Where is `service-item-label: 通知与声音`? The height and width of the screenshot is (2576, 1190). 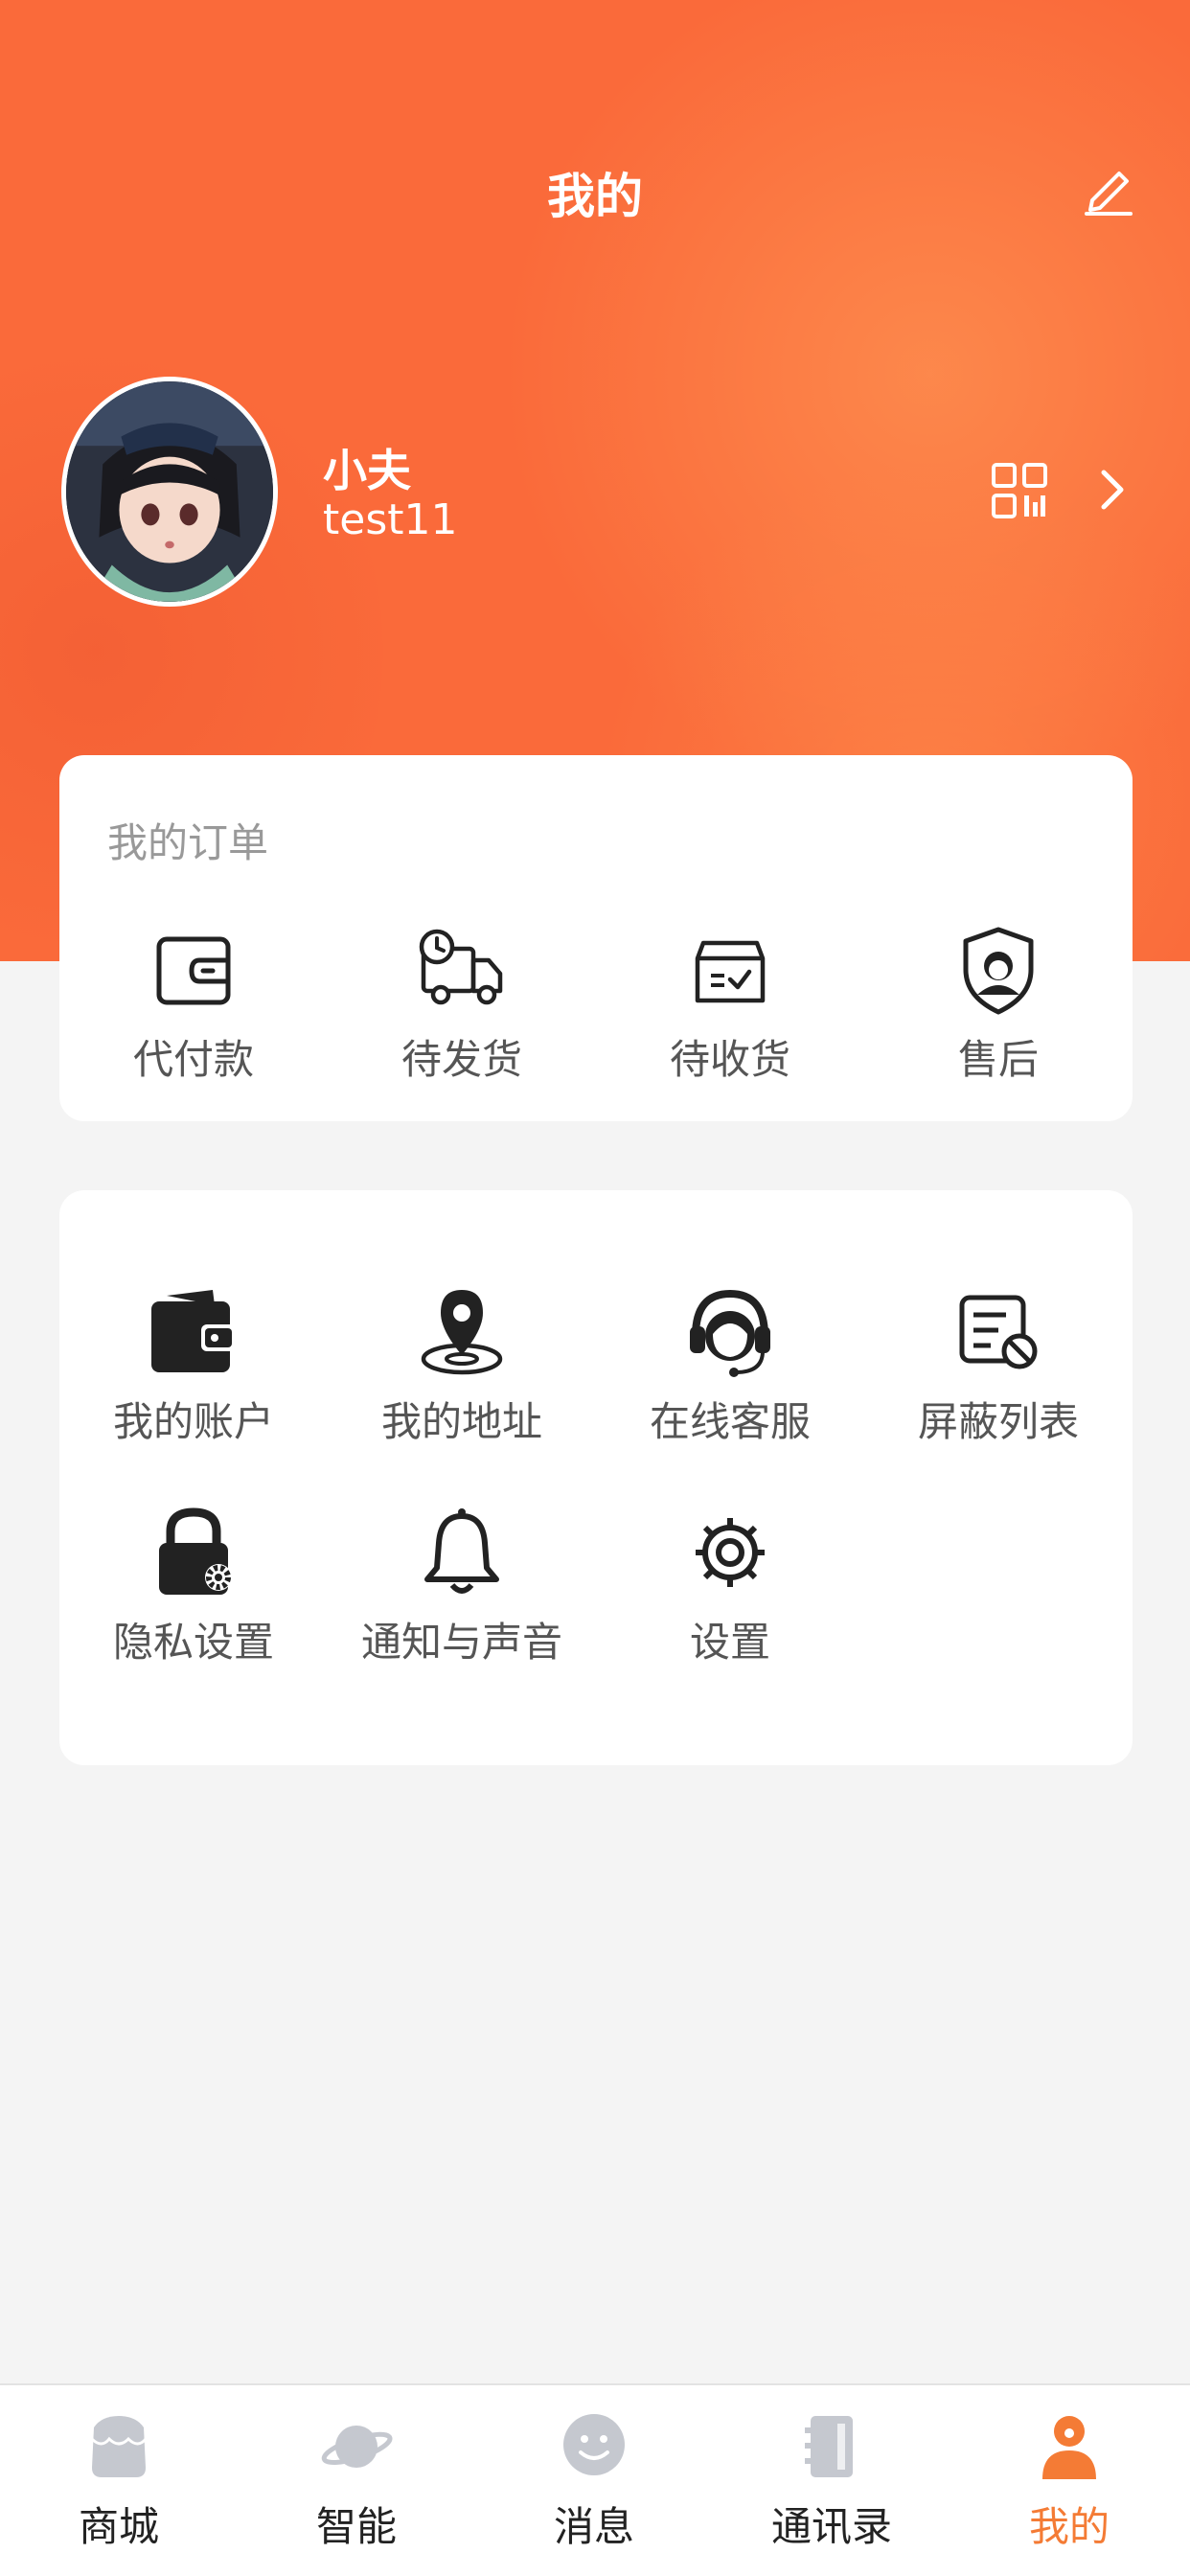
service-item-label: 通知与声音 is located at coordinates (461, 1642).